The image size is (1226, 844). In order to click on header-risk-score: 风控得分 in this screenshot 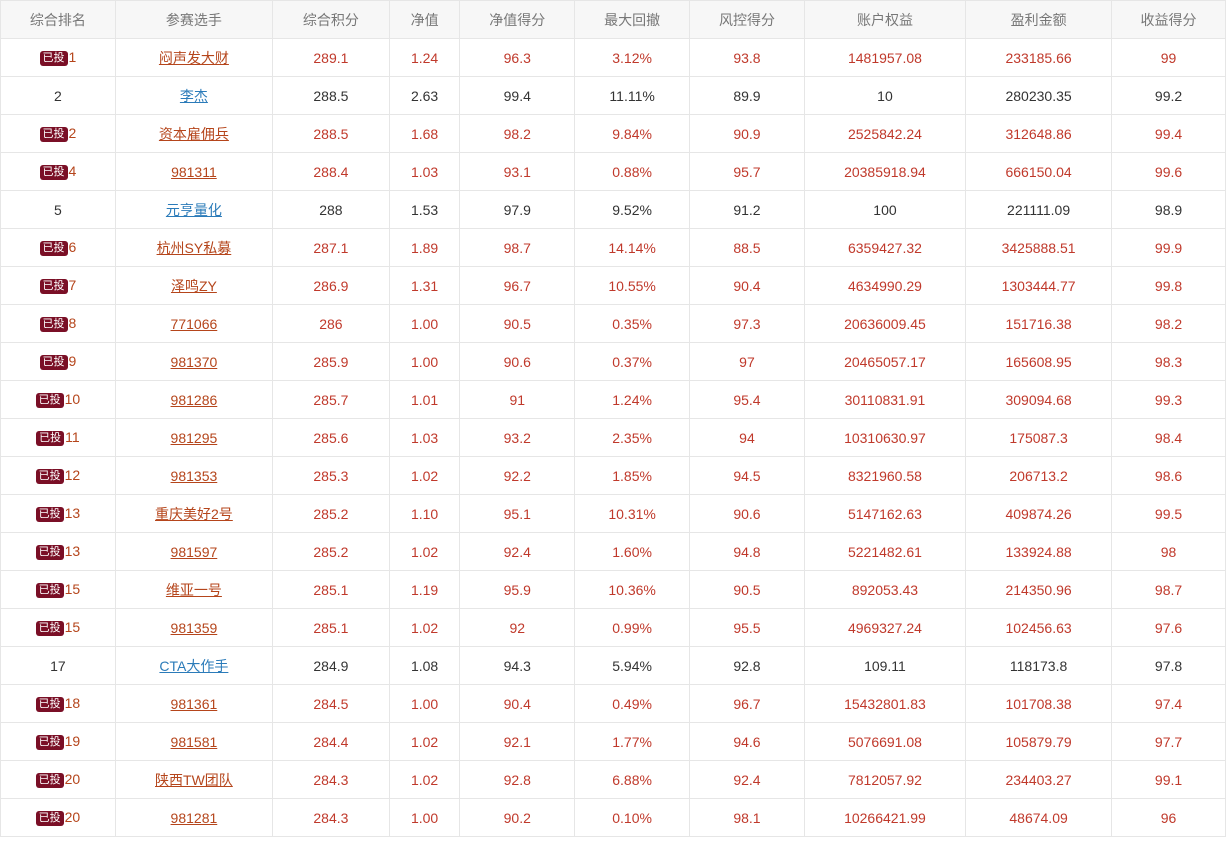, I will do `click(747, 19)`.